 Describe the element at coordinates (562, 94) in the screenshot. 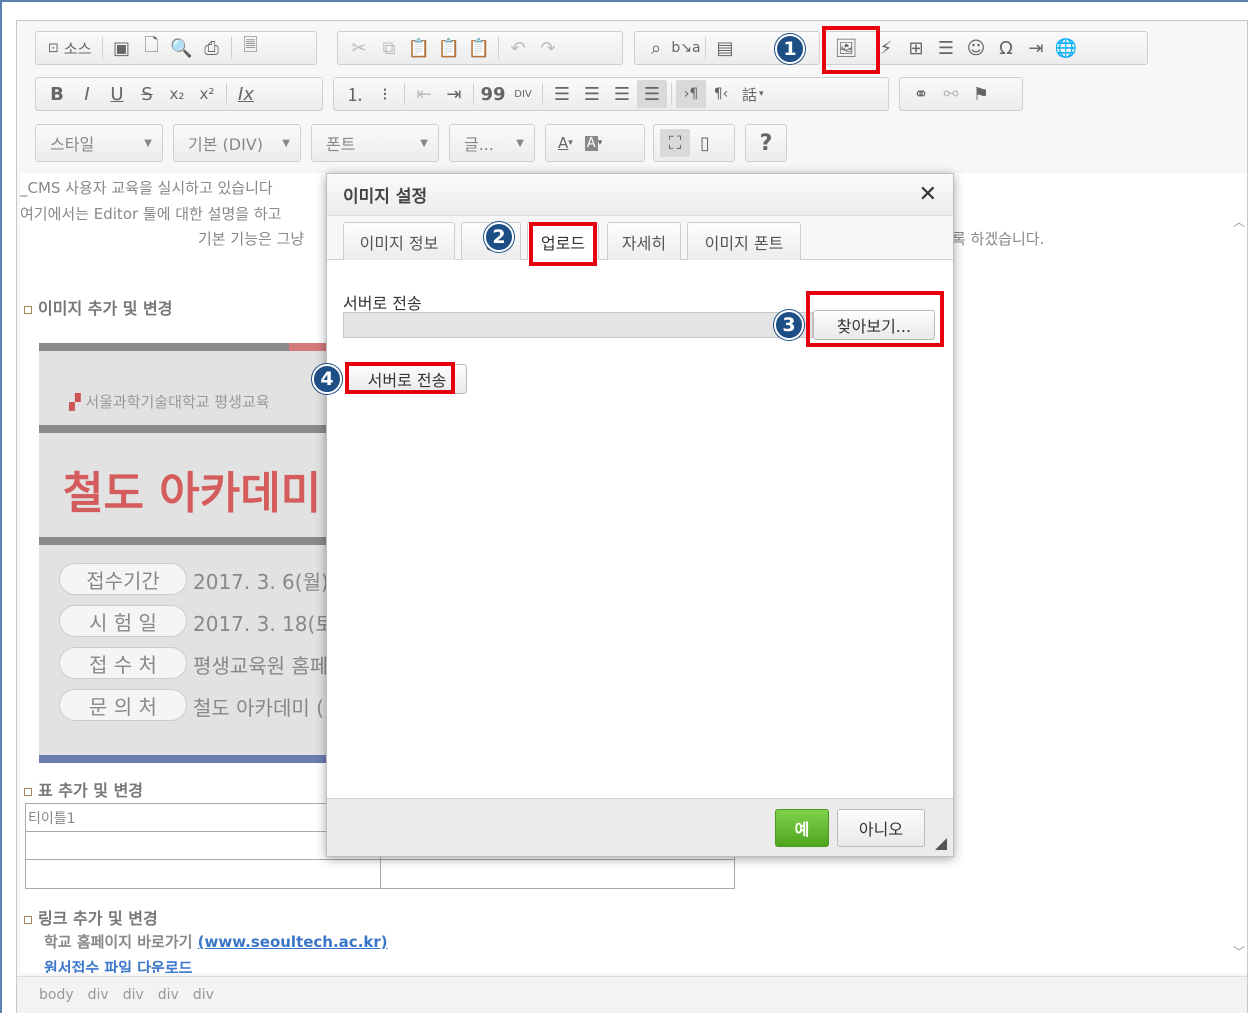

I see `align-left-button: ☰` at that location.